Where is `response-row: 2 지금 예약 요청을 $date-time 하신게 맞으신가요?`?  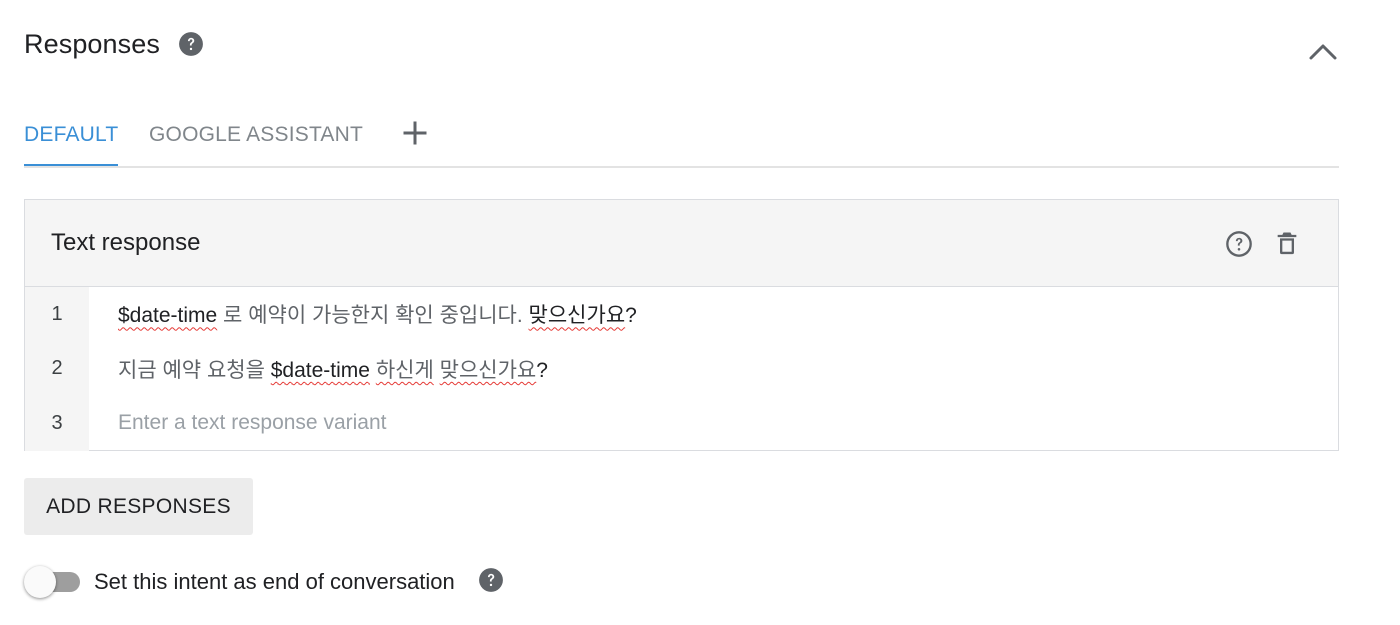 response-row: 2 지금 예약 요청을 $date-time 하신게 맞으신가요? is located at coordinates (681, 368).